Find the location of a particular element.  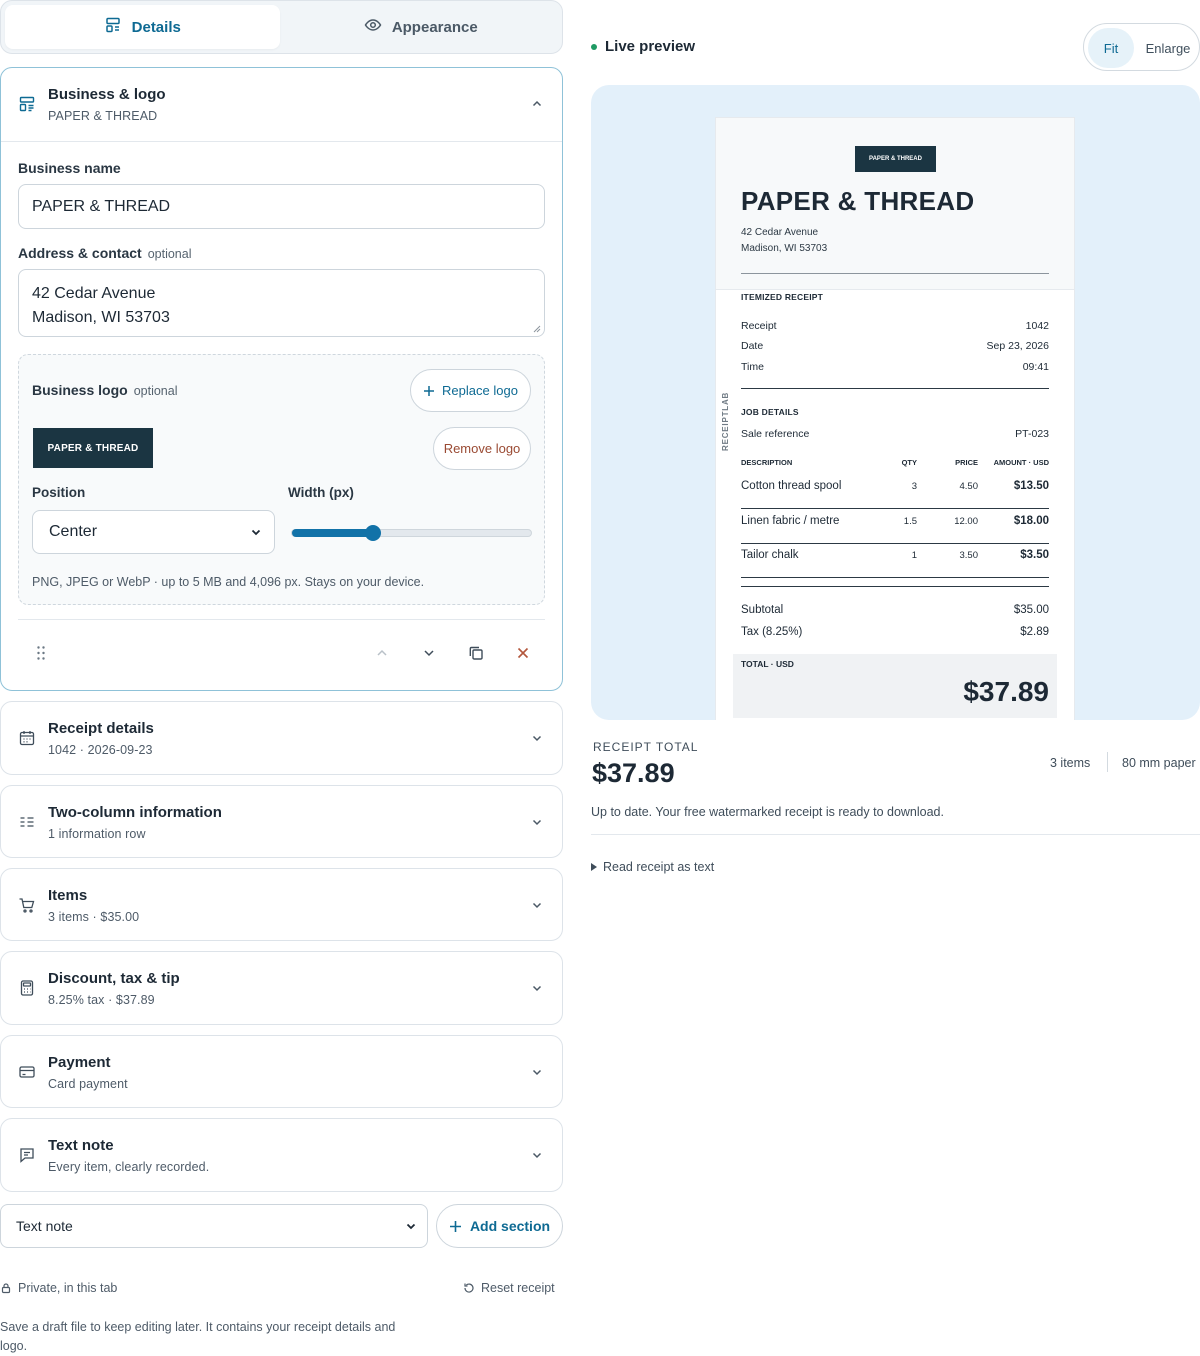

reset-icon is located at coordinates (469, 1288).